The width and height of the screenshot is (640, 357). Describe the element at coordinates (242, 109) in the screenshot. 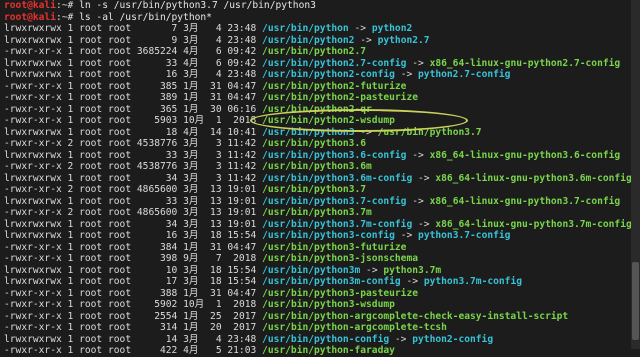

I see `time: 06:16` at that location.